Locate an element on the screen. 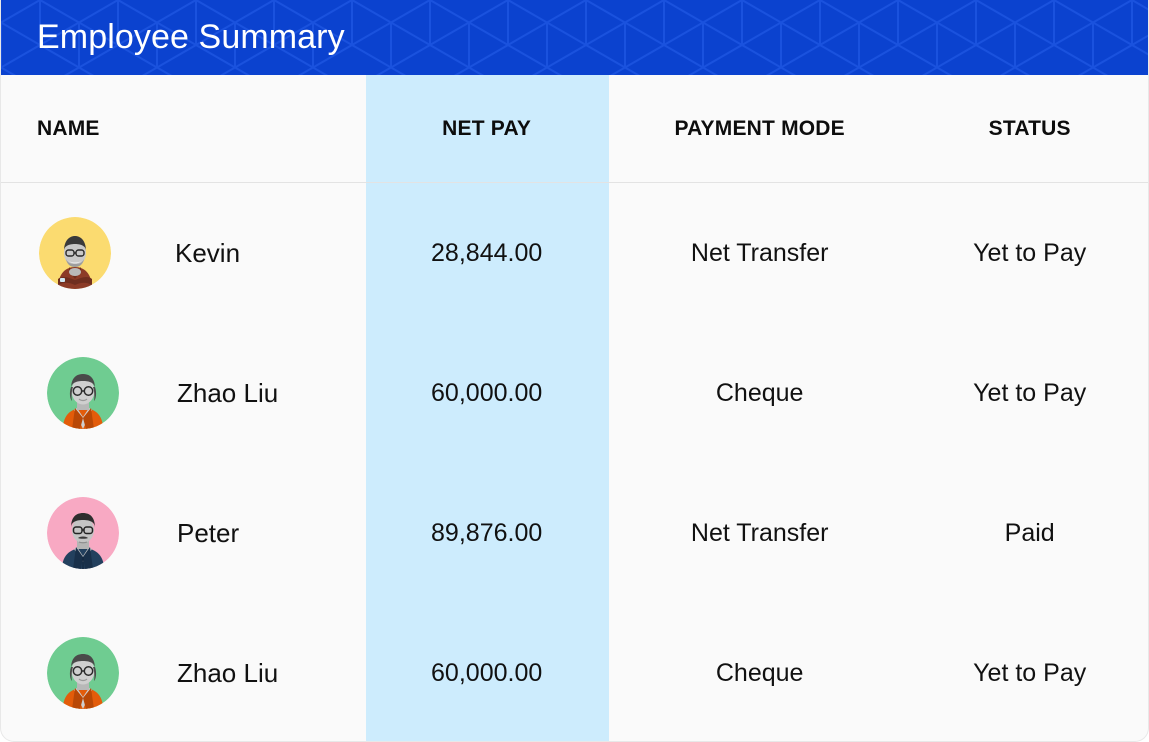 The height and width of the screenshot is (742, 1149). cell-name: Kevin is located at coordinates (183, 253).